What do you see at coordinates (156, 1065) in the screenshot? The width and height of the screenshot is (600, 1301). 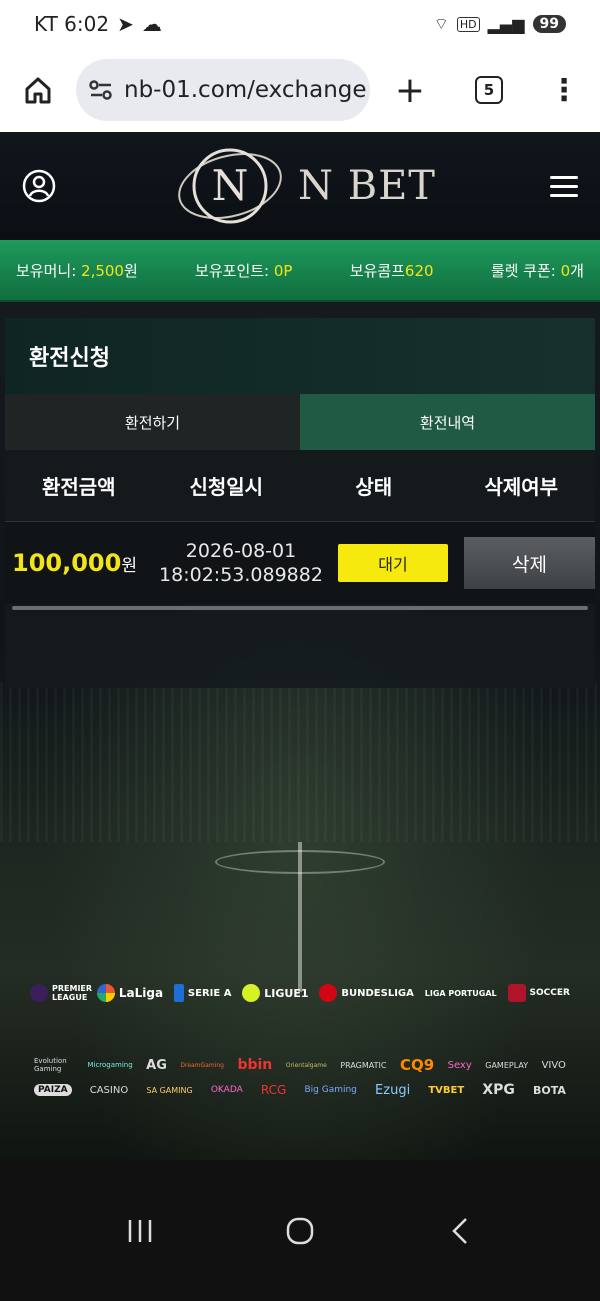 I see `vendor-logo: AG` at bounding box center [156, 1065].